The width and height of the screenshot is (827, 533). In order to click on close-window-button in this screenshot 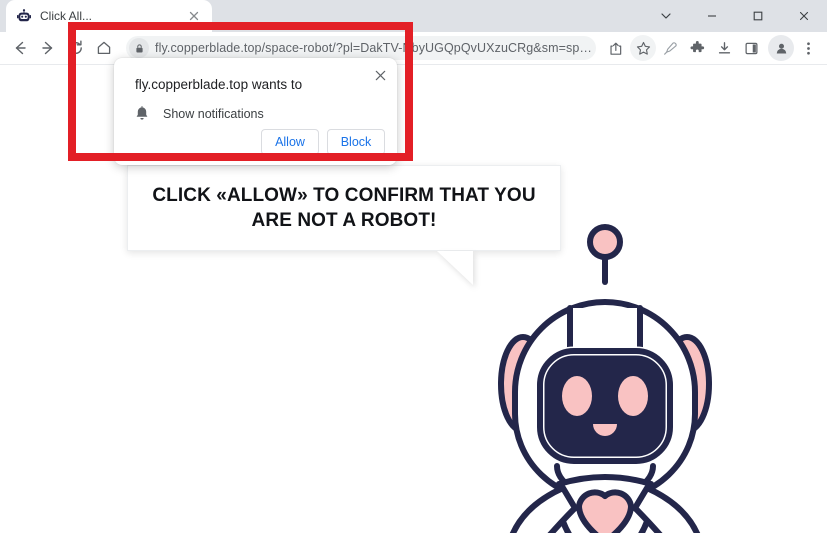, I will do `click(804, 16)`.